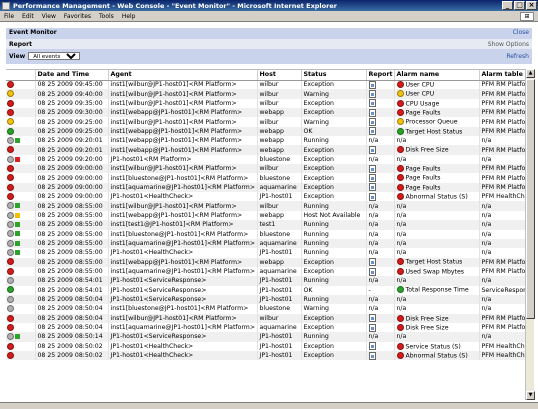  I want to click on menu-help: Help, so click(129, 16).